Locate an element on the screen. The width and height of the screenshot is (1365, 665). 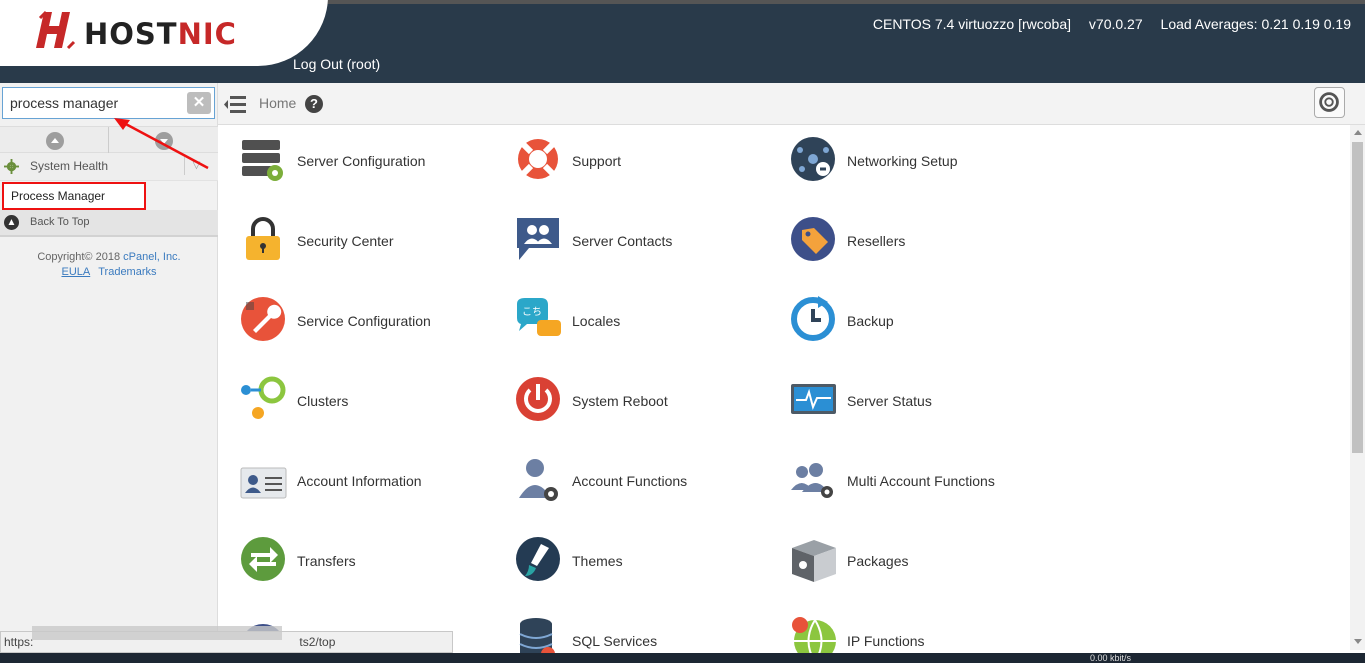
tile-label: Multi Account Functions is located at coordinates (921, 481).